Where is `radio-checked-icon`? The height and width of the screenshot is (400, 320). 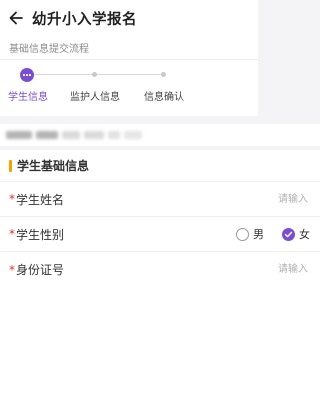 radio-checked-icon is located at coordinates (288, 234).